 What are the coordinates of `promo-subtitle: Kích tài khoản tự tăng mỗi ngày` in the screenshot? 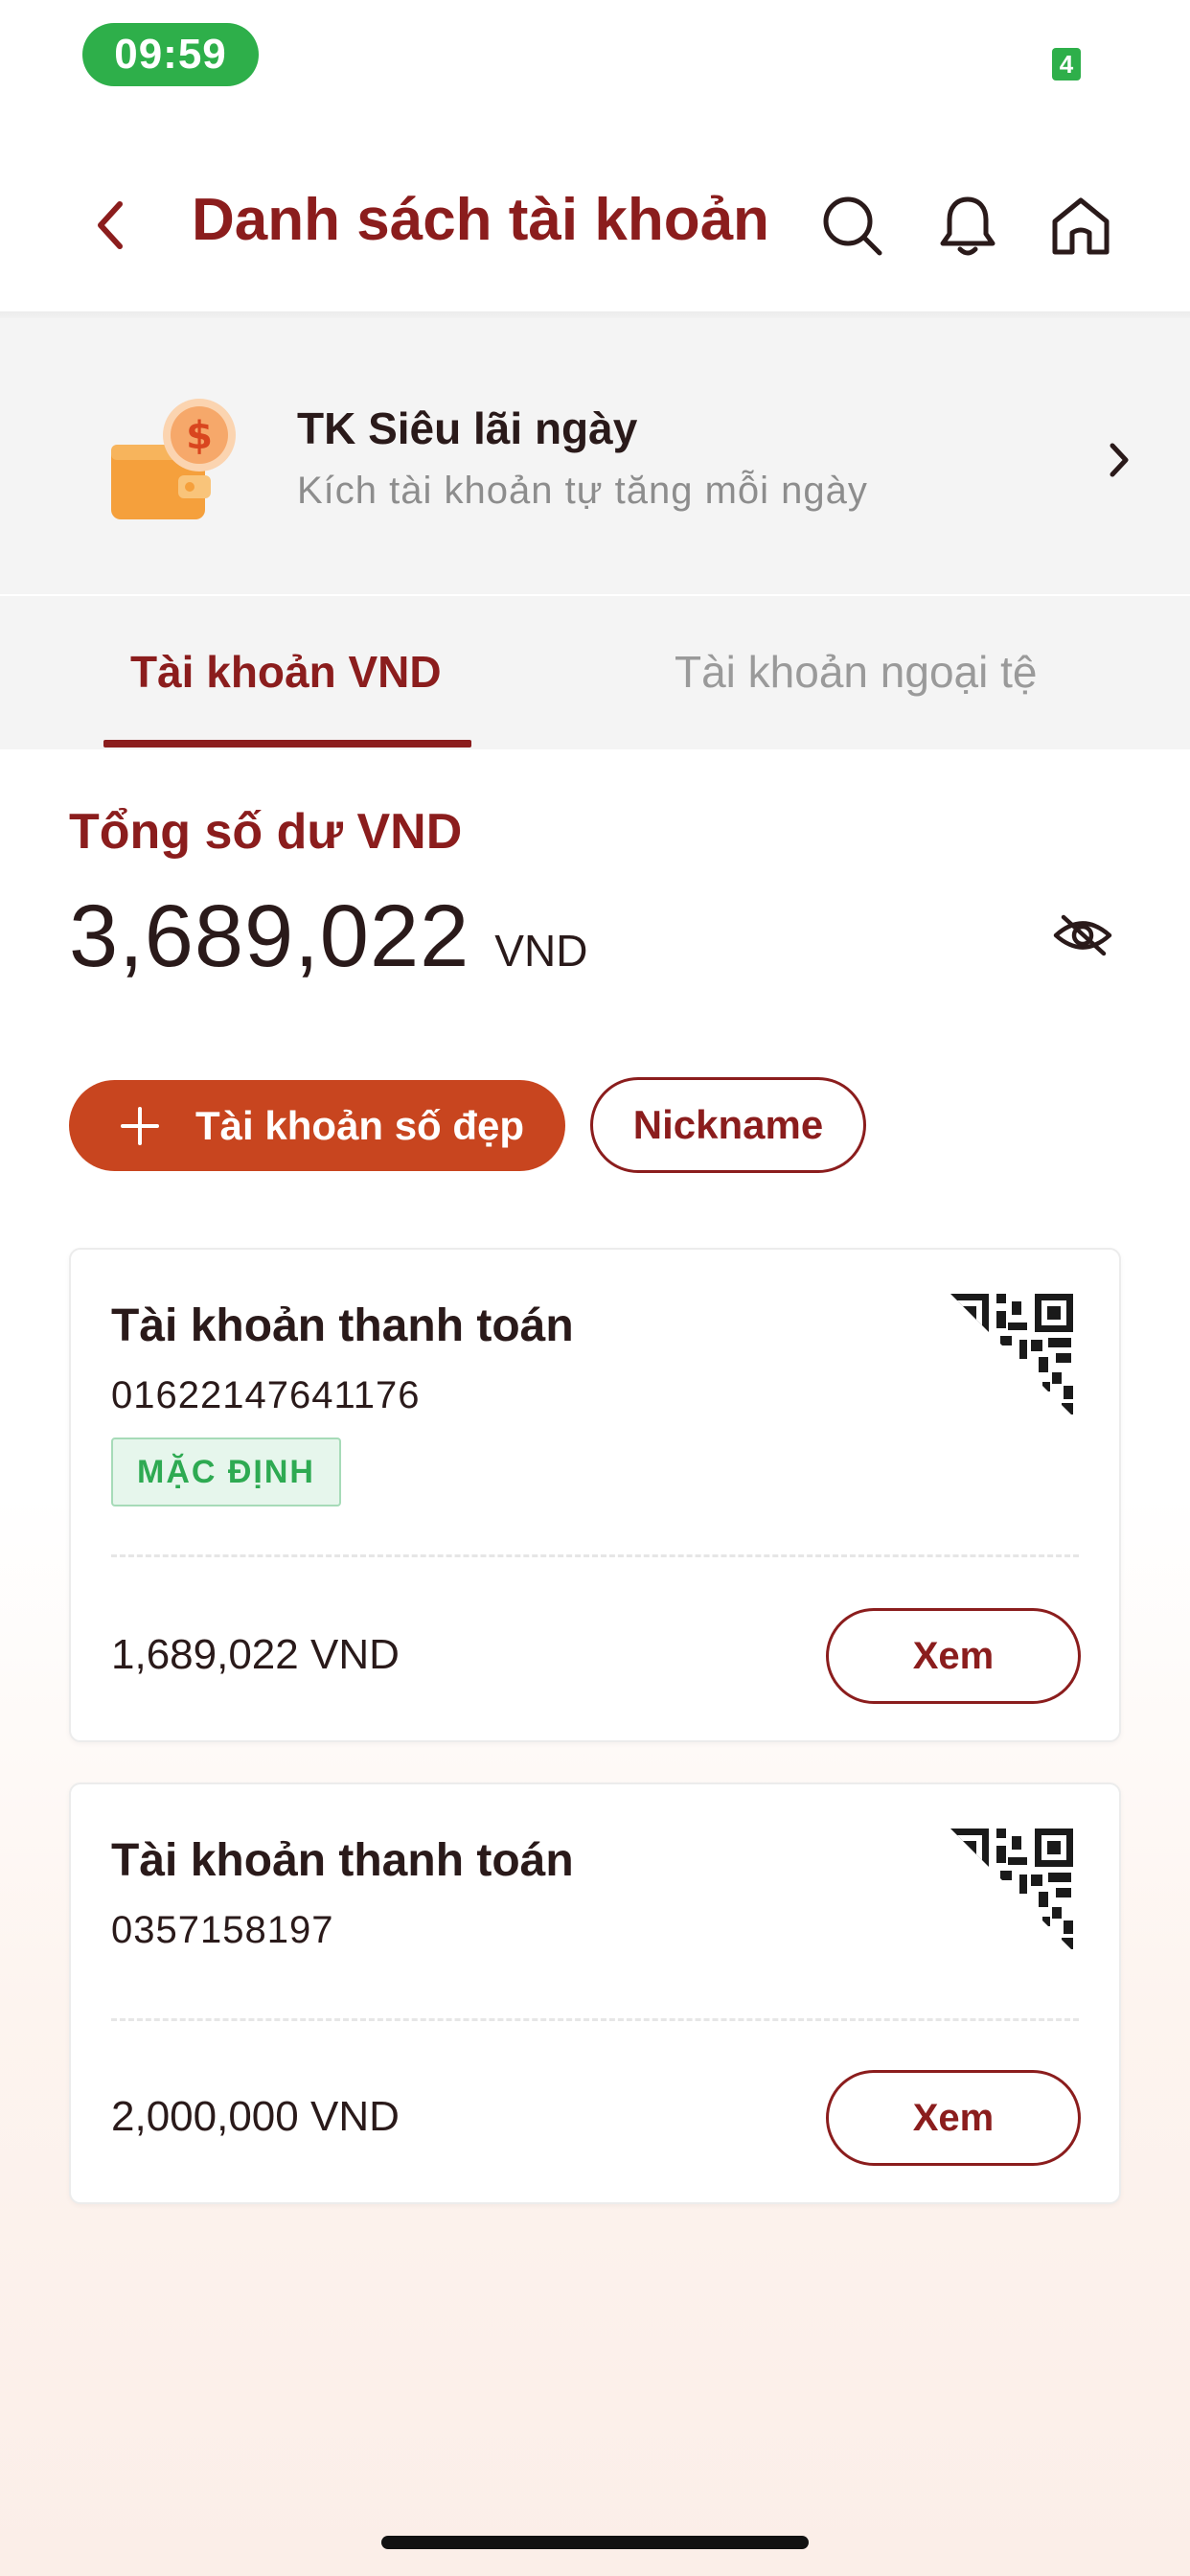 It's located at (583, 491).